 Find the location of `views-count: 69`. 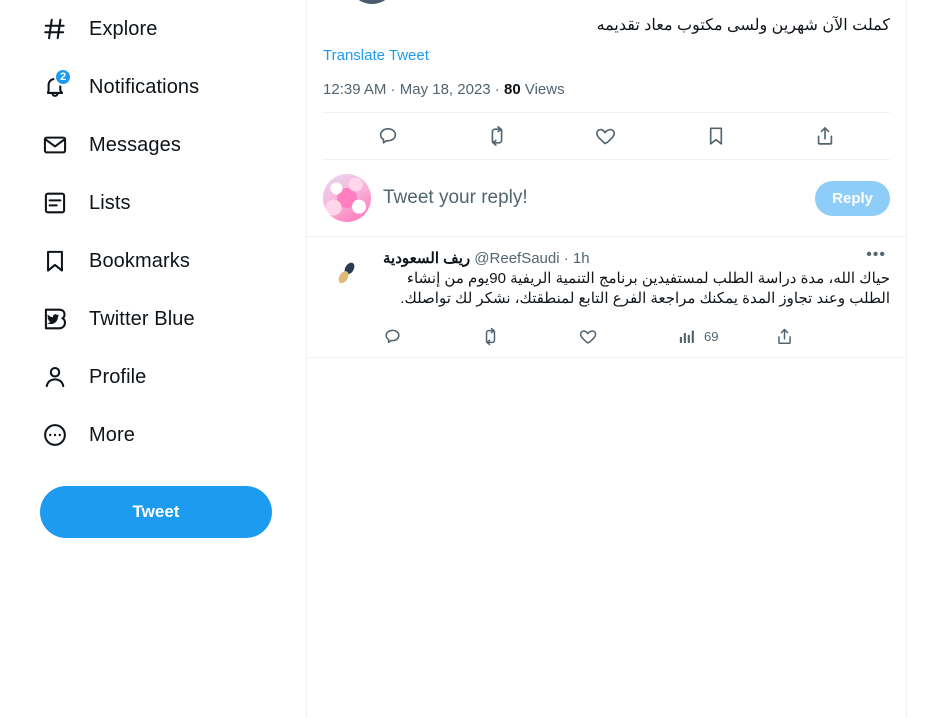

views-count: 69 is located at coordinates (711, 336).